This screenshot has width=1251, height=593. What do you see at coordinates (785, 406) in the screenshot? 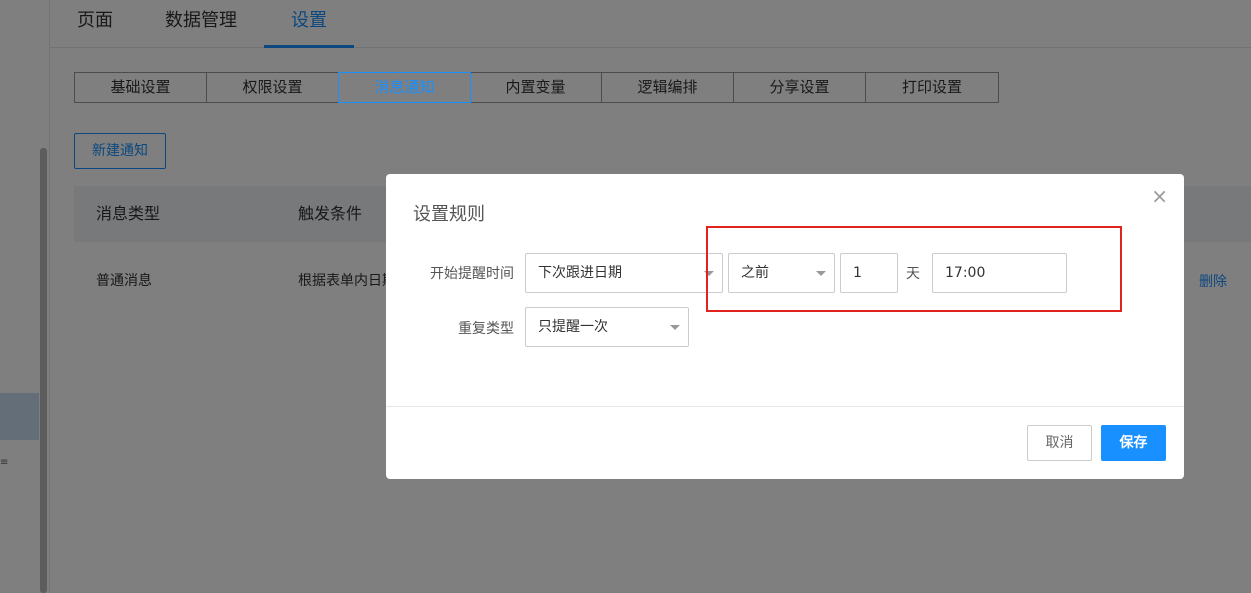
I see `dialog-divider` at bounding box center [785, 406].